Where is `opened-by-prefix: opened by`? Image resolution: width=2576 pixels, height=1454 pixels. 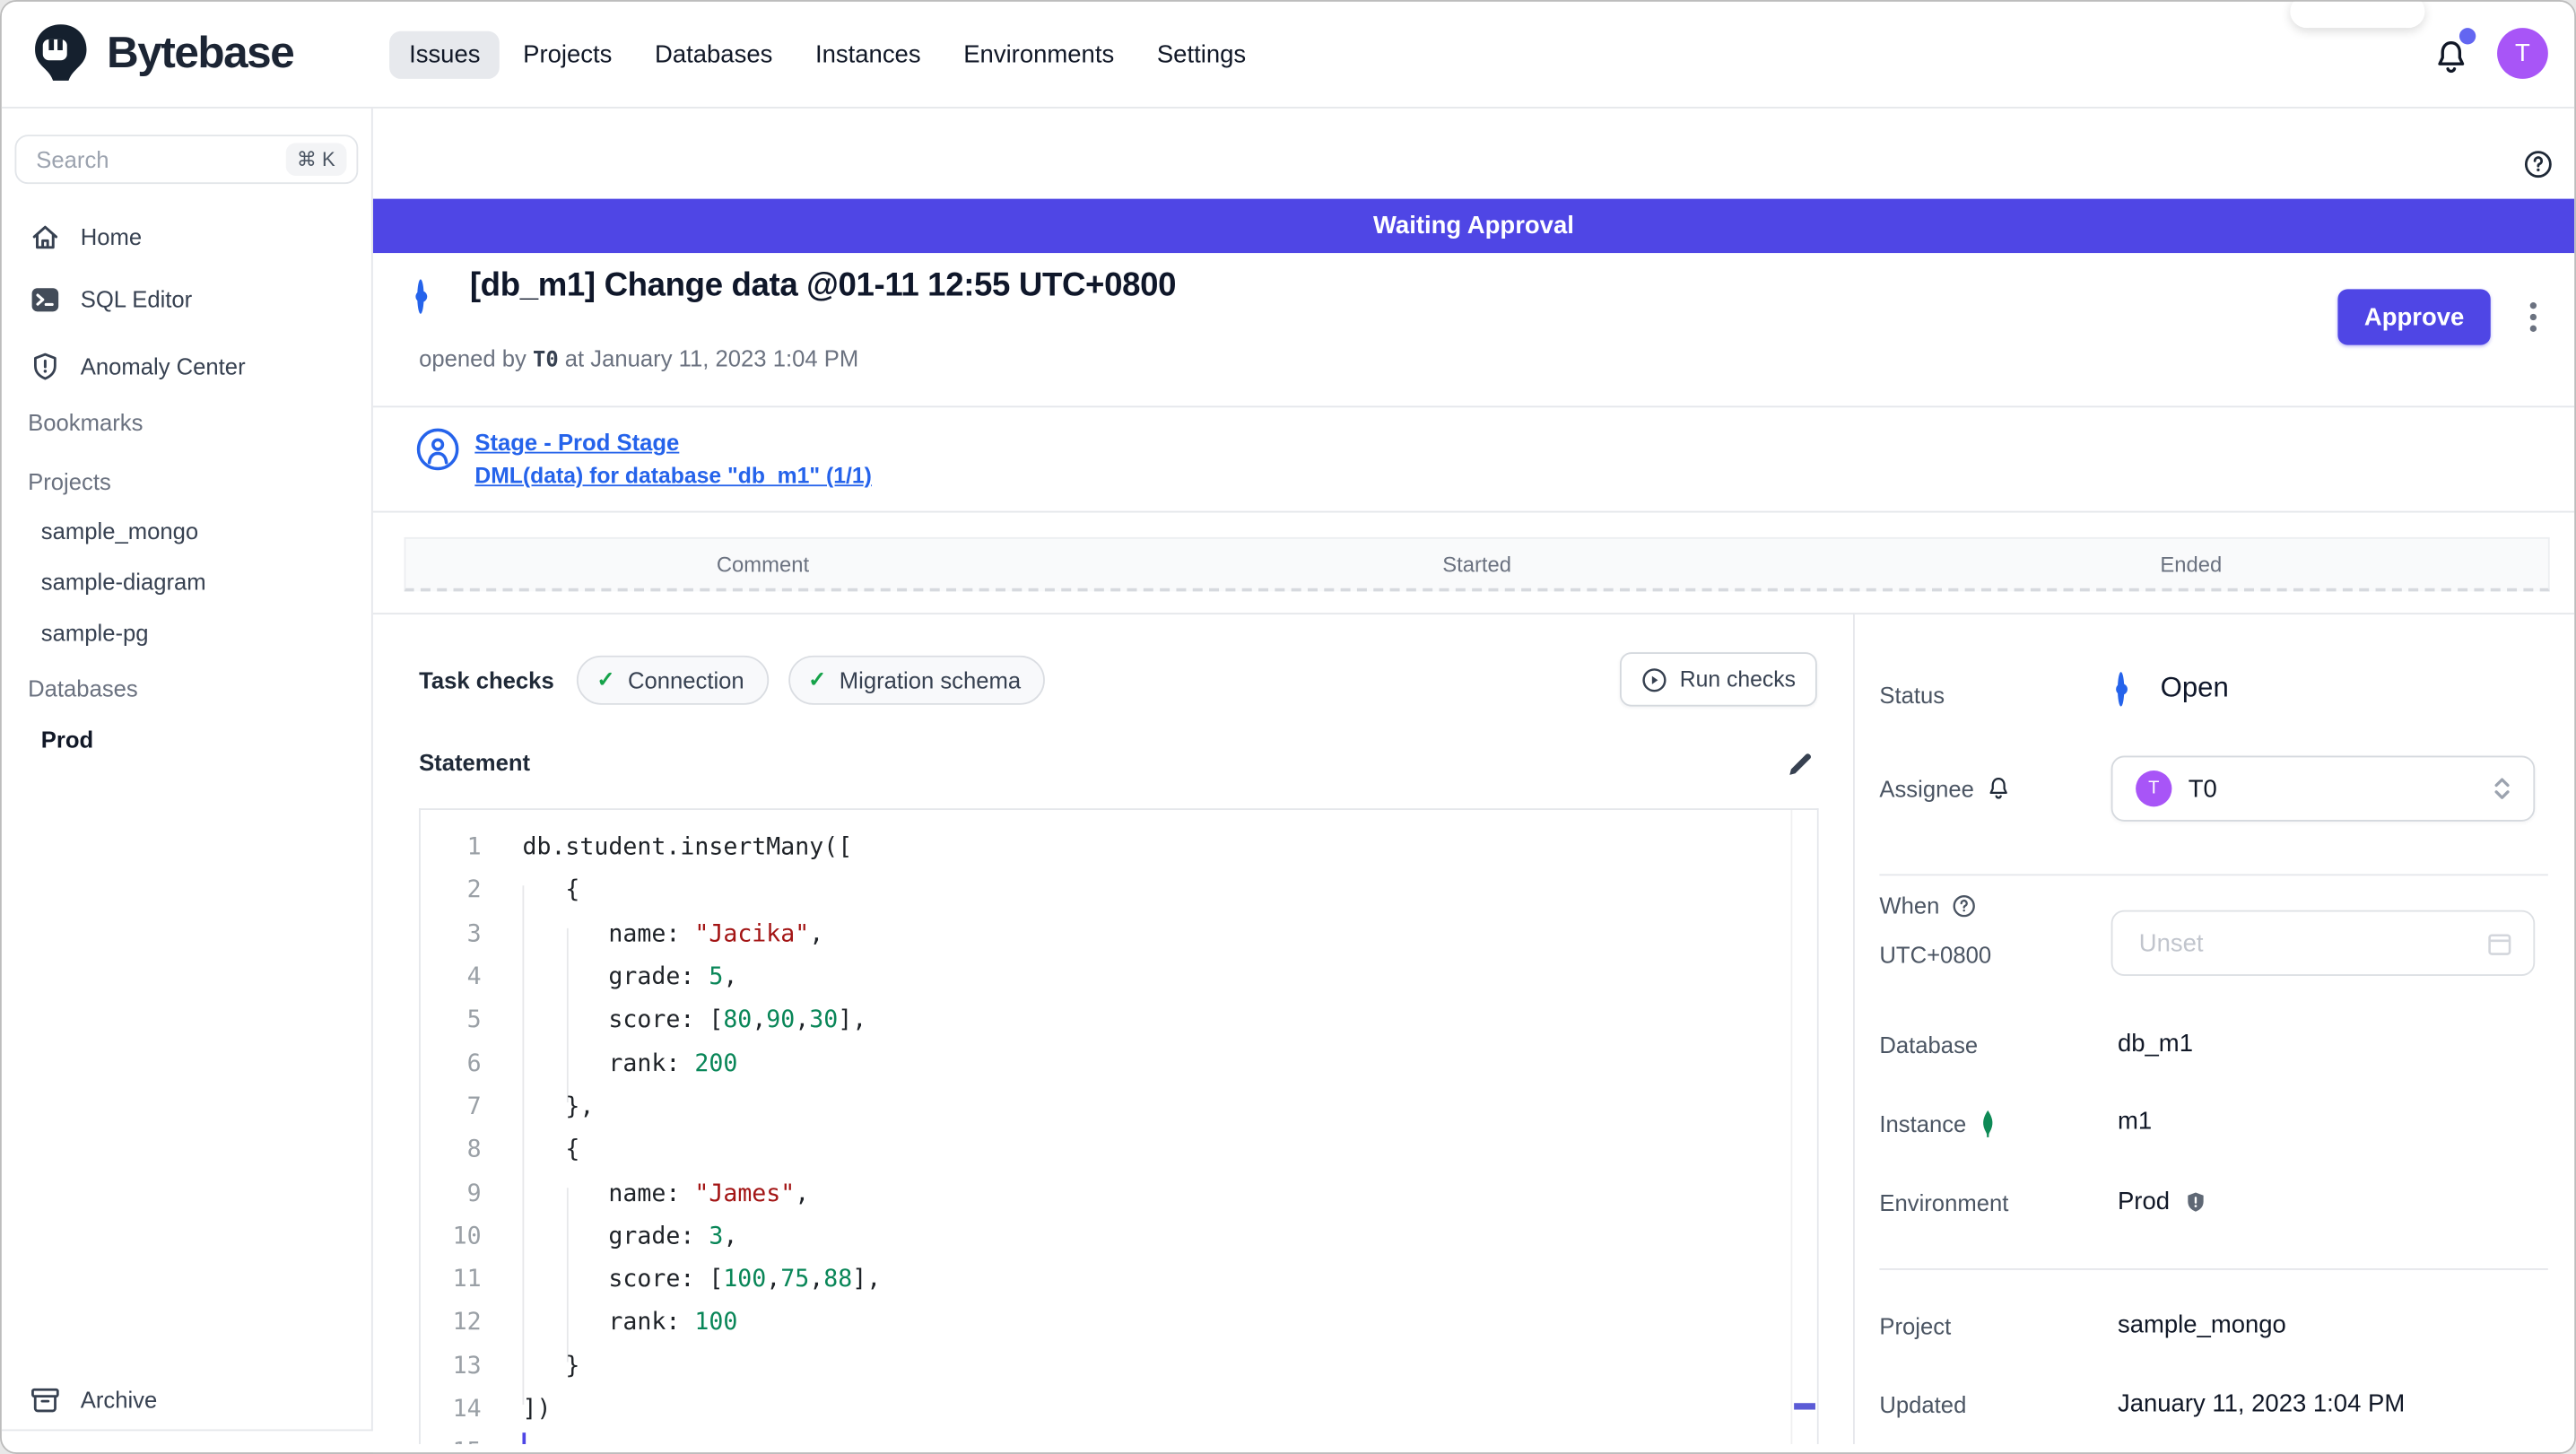
opened-by-prefix: opened by is located at coordinates (473, 357).